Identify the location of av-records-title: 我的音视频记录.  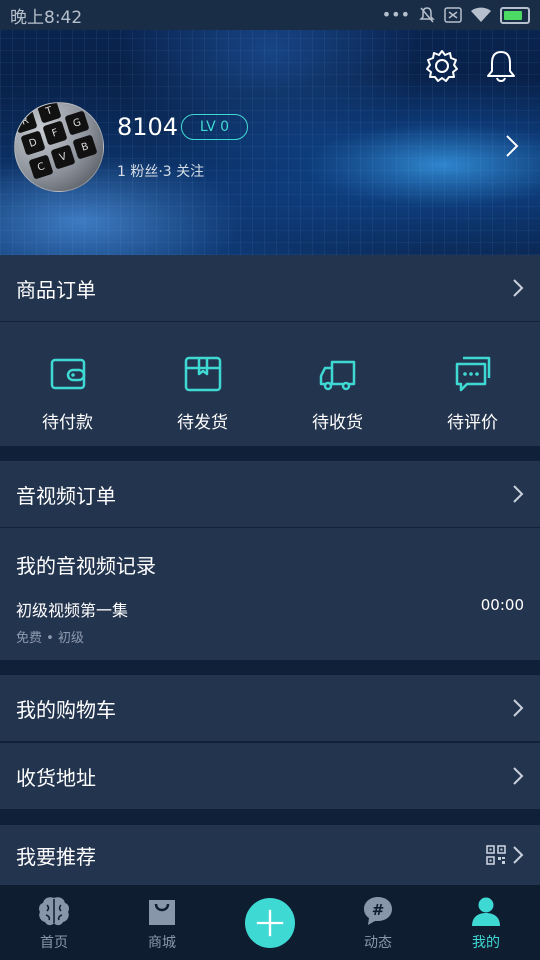
(86, 566).